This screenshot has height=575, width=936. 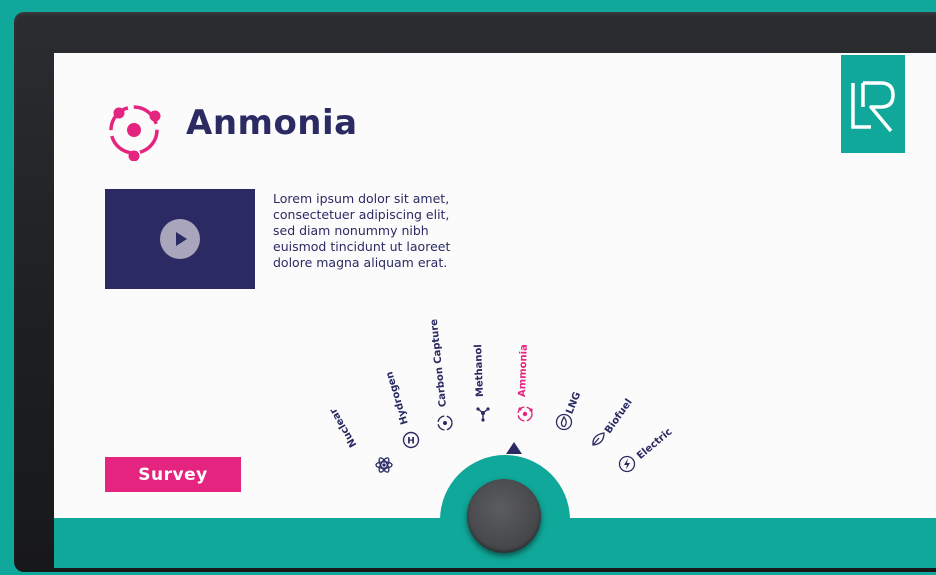 What do you see at coordinates (574, 403) in the screenshot?
I see `dial-item-label: LNG` at bounding box center [574, 403].